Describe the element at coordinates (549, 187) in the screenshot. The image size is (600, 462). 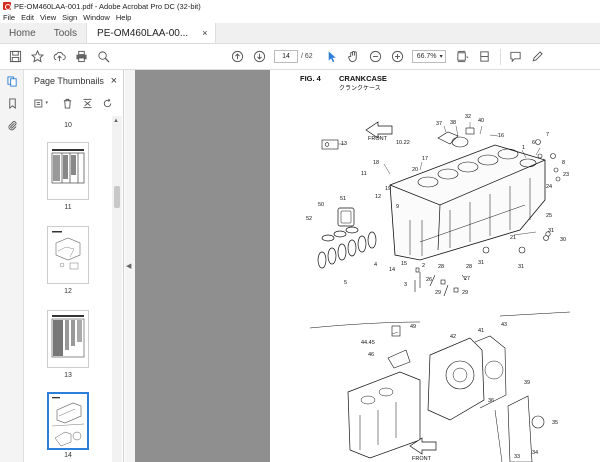
I see `callout: 24` at that location.